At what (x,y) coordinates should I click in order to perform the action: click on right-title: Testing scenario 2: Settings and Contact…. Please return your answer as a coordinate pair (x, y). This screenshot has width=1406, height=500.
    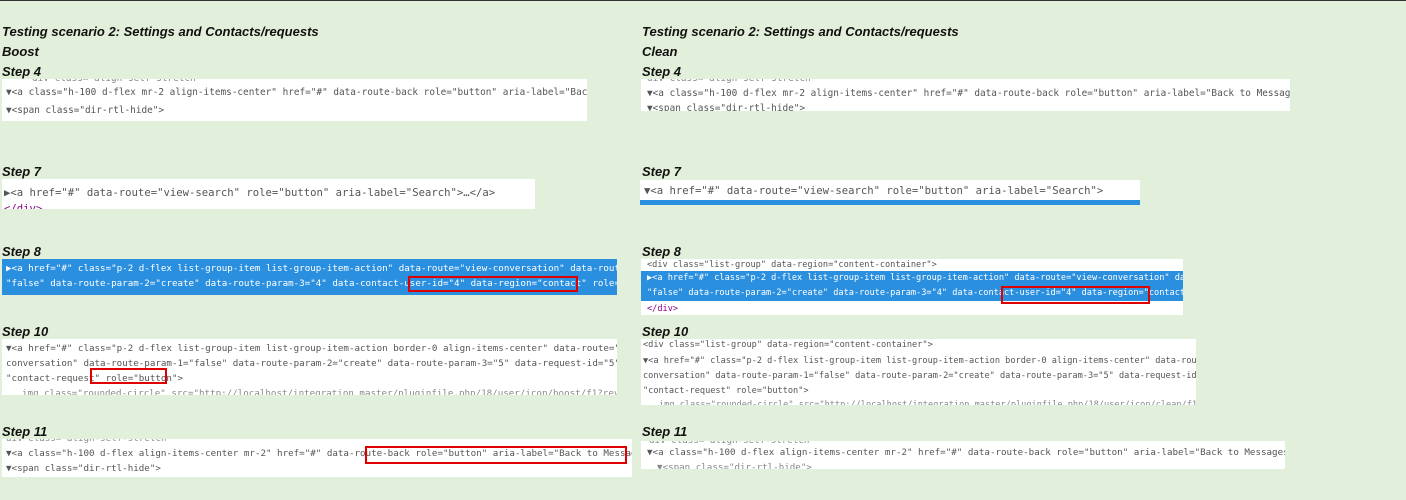
    Looking at the image, I should click on (800, 31).